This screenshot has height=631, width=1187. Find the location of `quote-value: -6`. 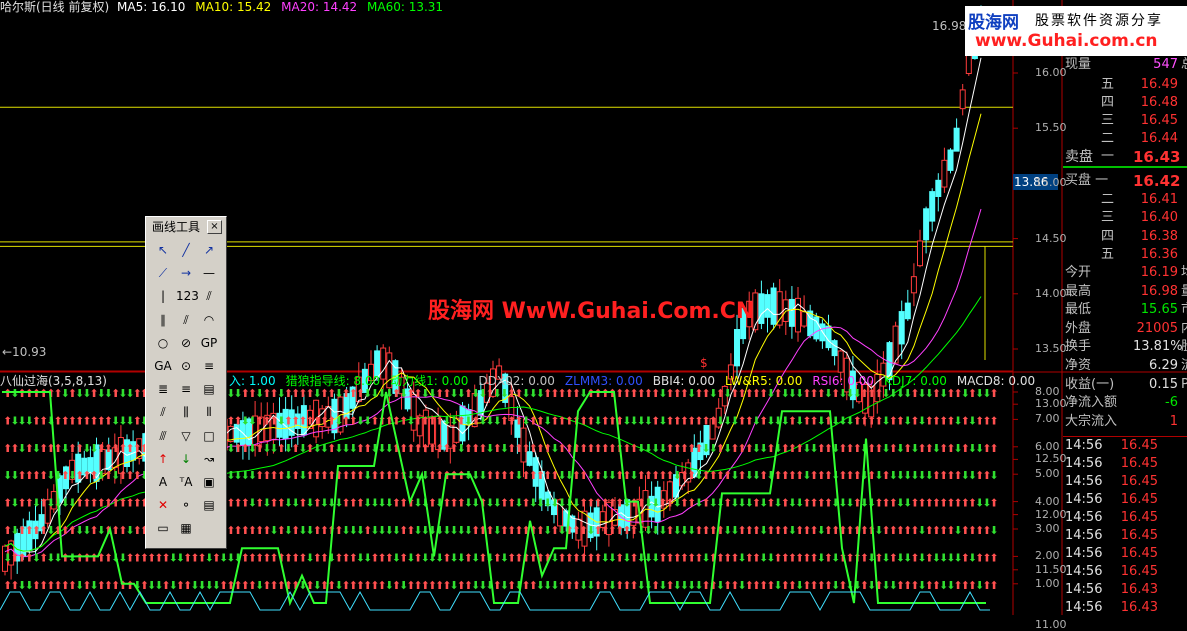

quote-value: -6 is located at coordinates (1171, 403).